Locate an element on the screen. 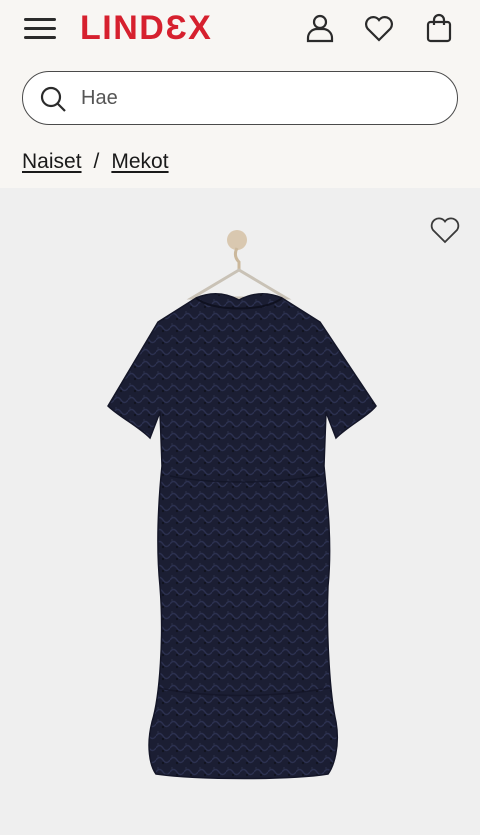 The width and height of the screenshot is (480, 835). search-input is located at coordinates (261, 98).